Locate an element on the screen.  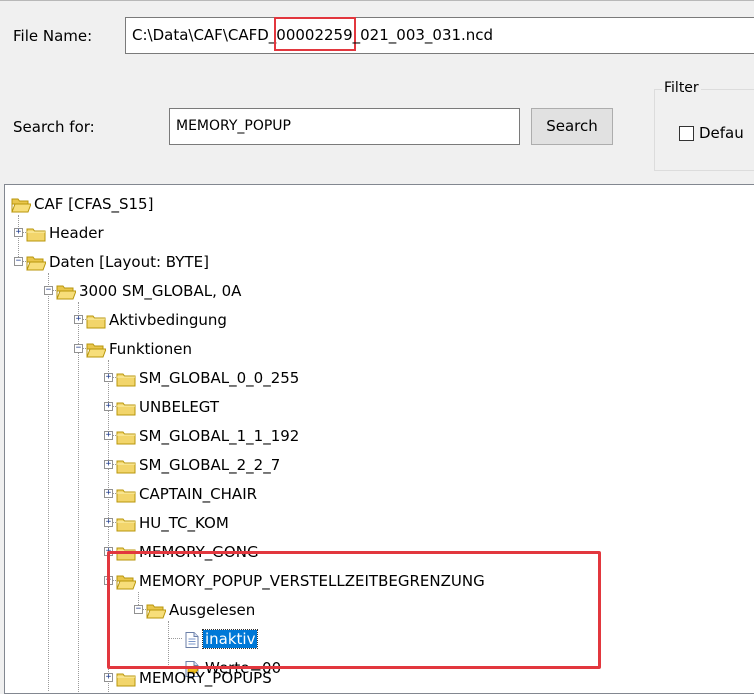
search-button: Search is located at coordinates (572, 126).